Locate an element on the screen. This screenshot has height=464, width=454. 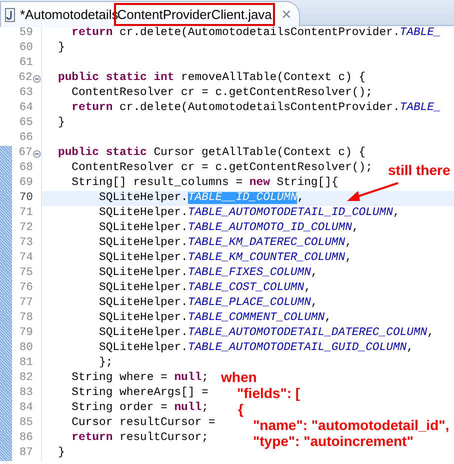
line-number: 69 is located at coordinates (25, 183).